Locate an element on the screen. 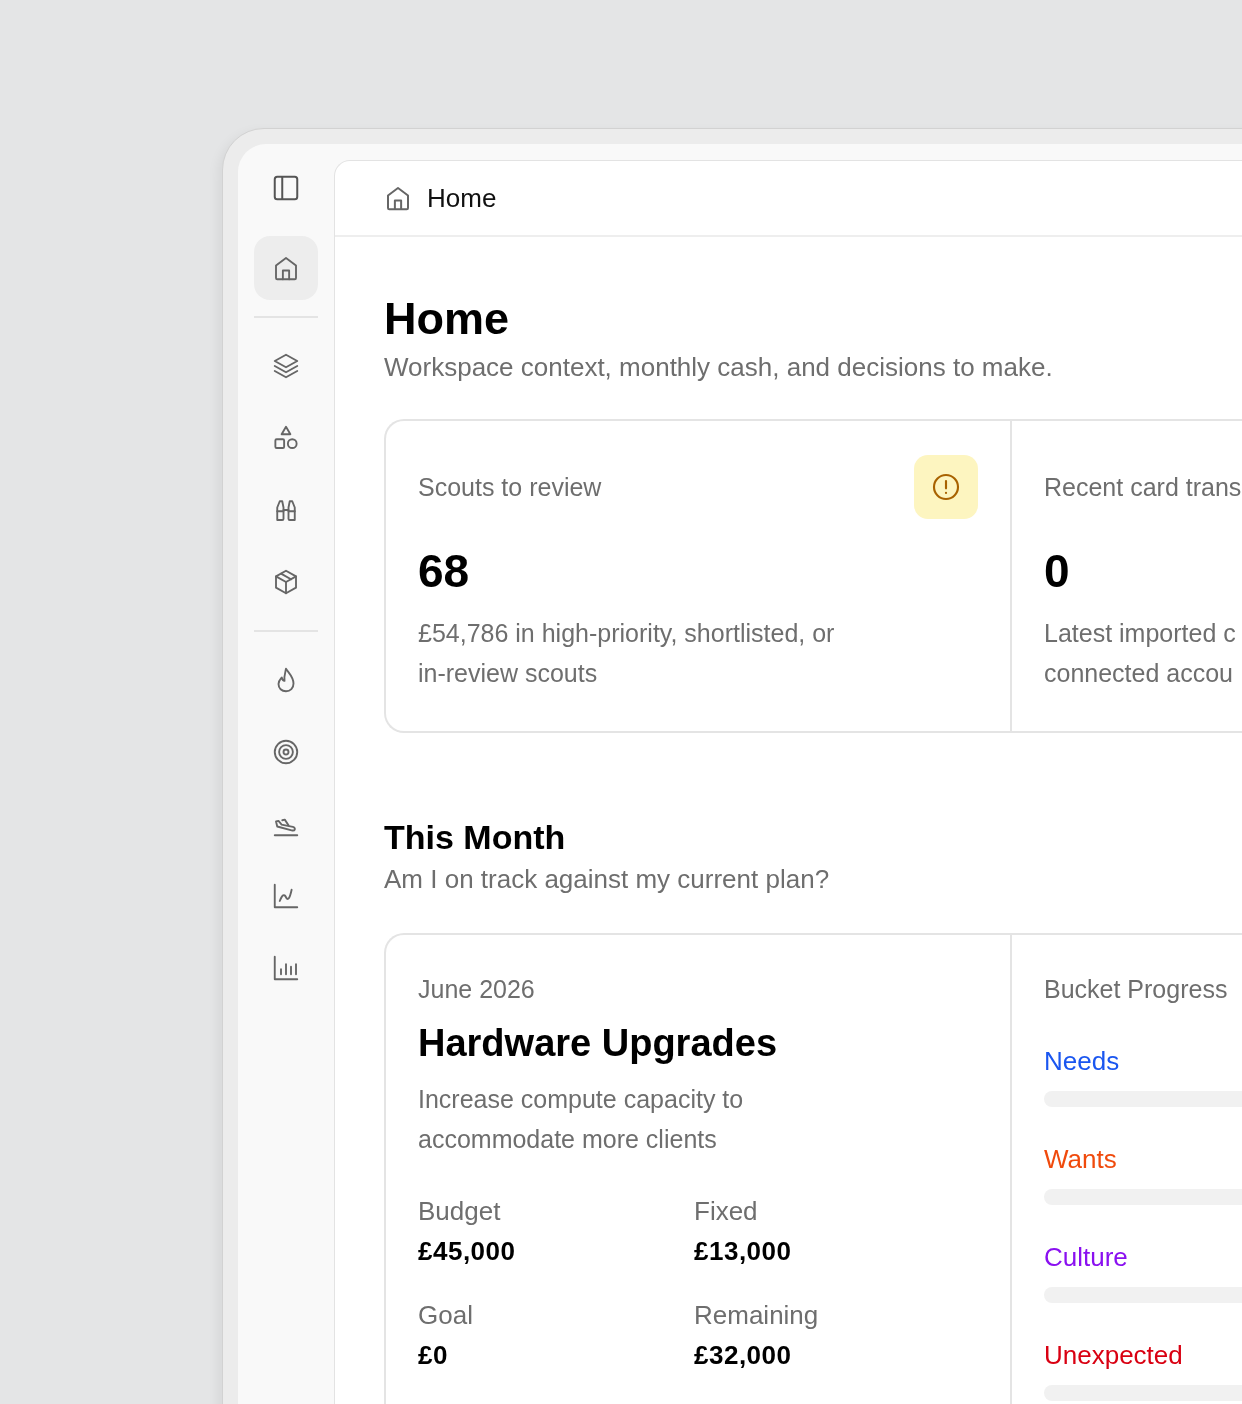 Image resolution: width=1242 pixels, height=1404 pixels. plan-title: Hardware Upgrades is located at coordinates (598, 1043).